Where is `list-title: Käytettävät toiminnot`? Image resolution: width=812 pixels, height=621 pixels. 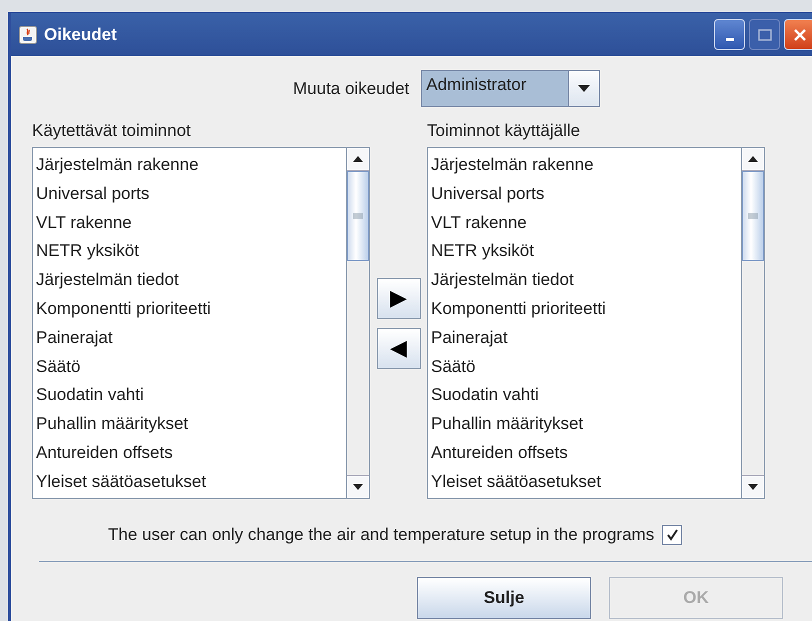 list-title: Käytettävät toiminnot is located at coordinates (112, 131).